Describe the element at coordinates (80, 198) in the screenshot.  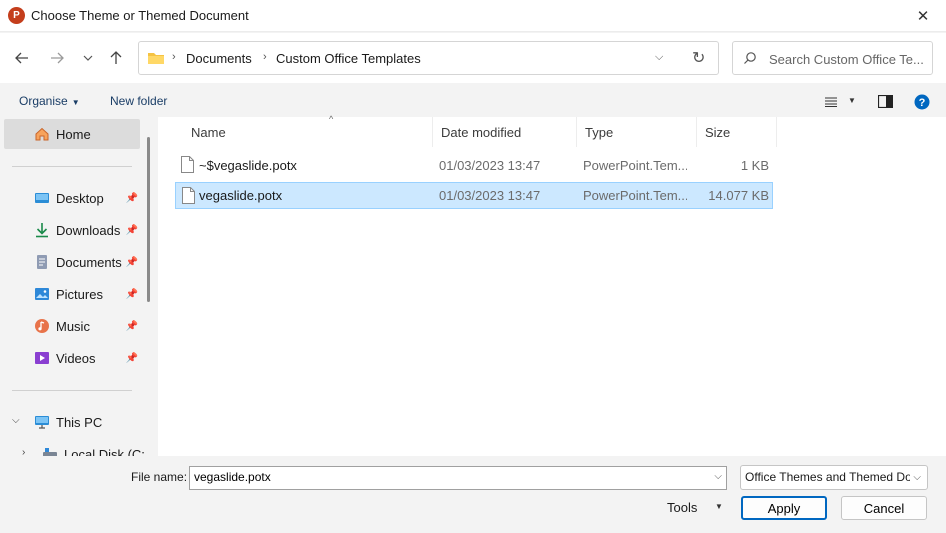
I see `sidebar-item-label: Desktop` at that location.